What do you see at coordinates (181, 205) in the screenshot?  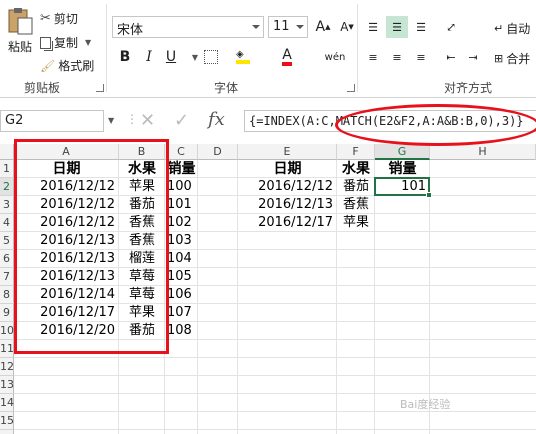 I see `cell-c3: 101` at bounding box center [181, 205].